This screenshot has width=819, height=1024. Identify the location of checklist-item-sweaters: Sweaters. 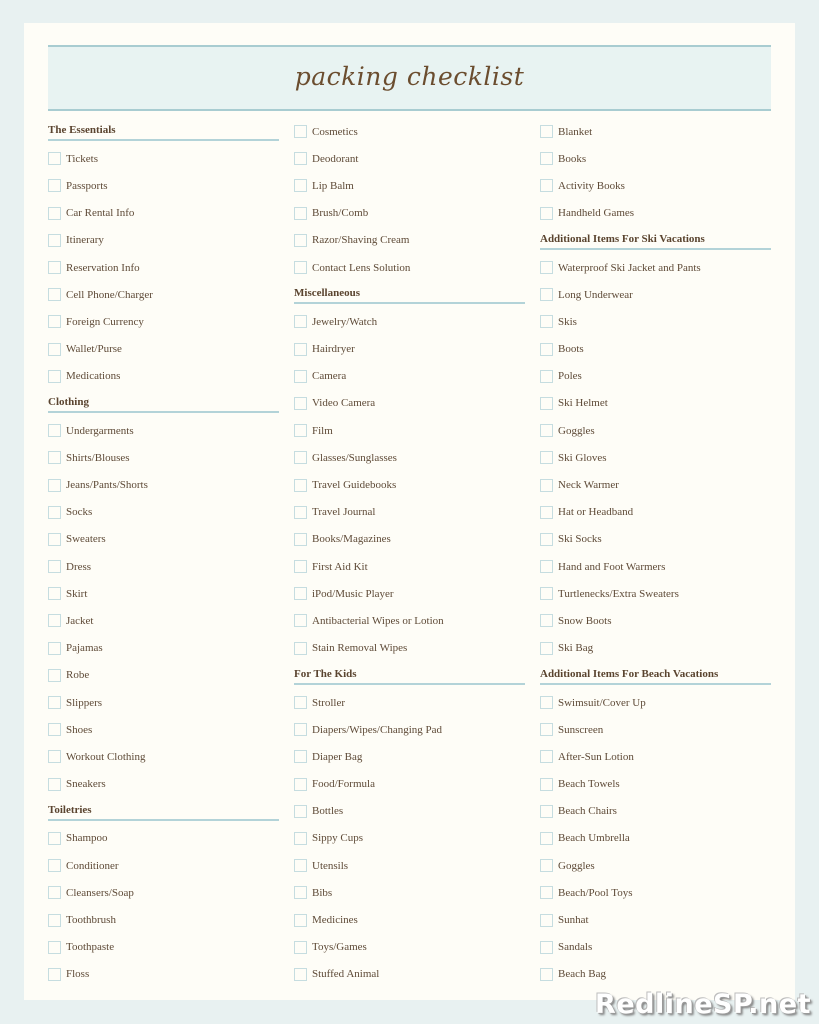
(163, 539).